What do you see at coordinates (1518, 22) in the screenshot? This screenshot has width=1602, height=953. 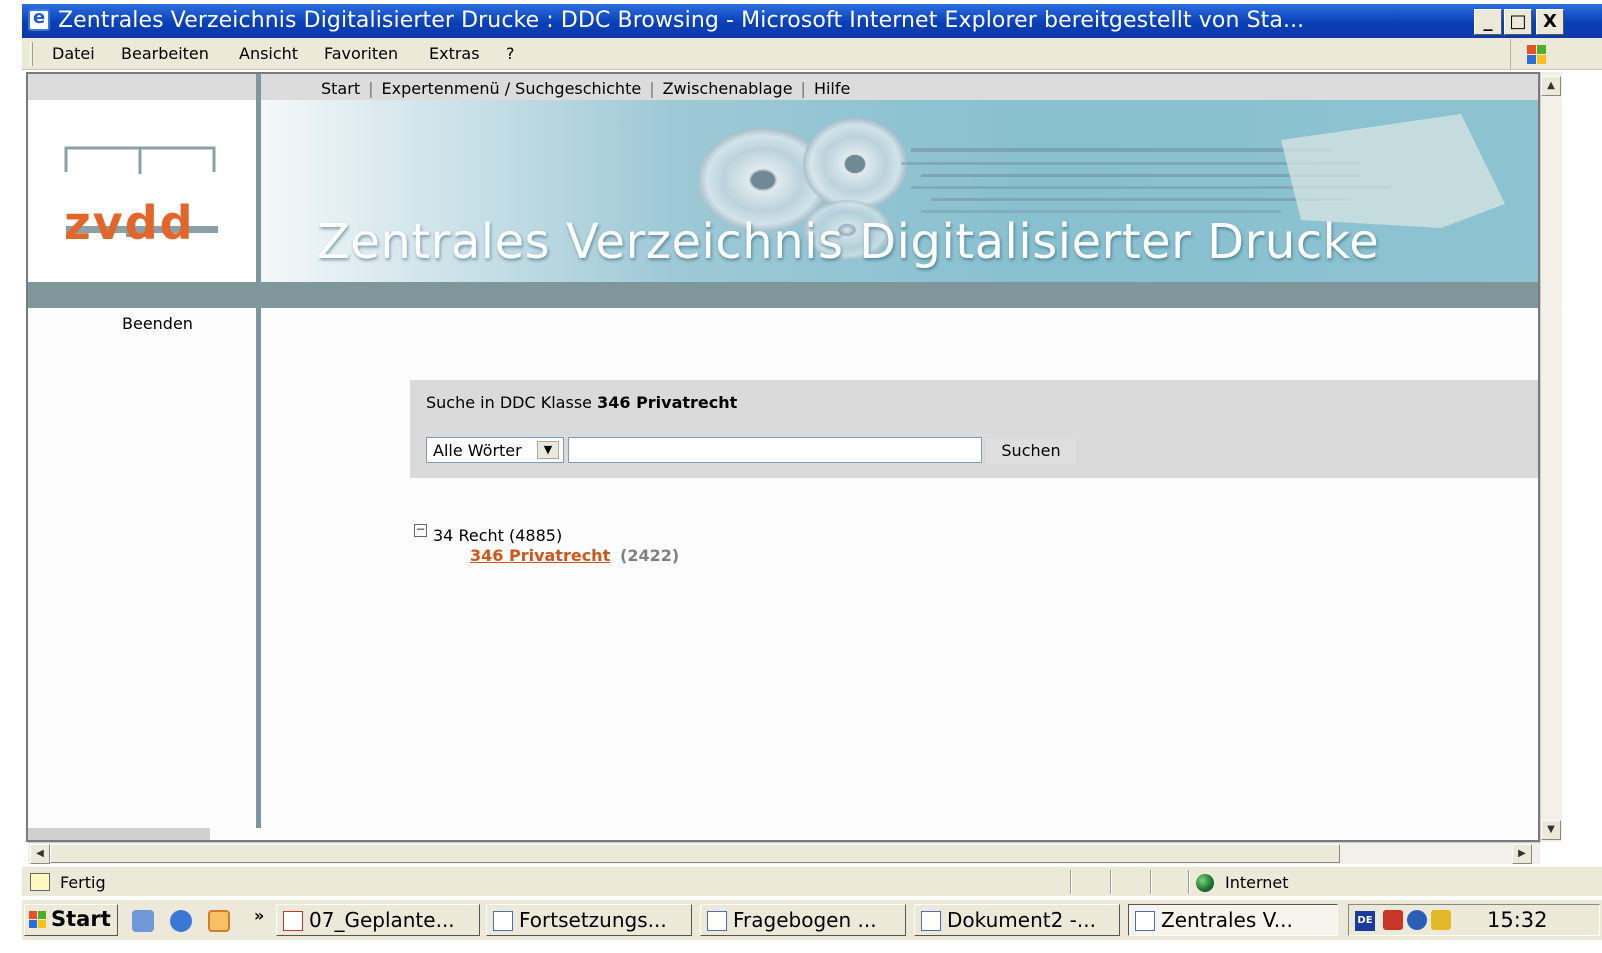 I see `maximize-button: □` at bounding box center [1518, 22].